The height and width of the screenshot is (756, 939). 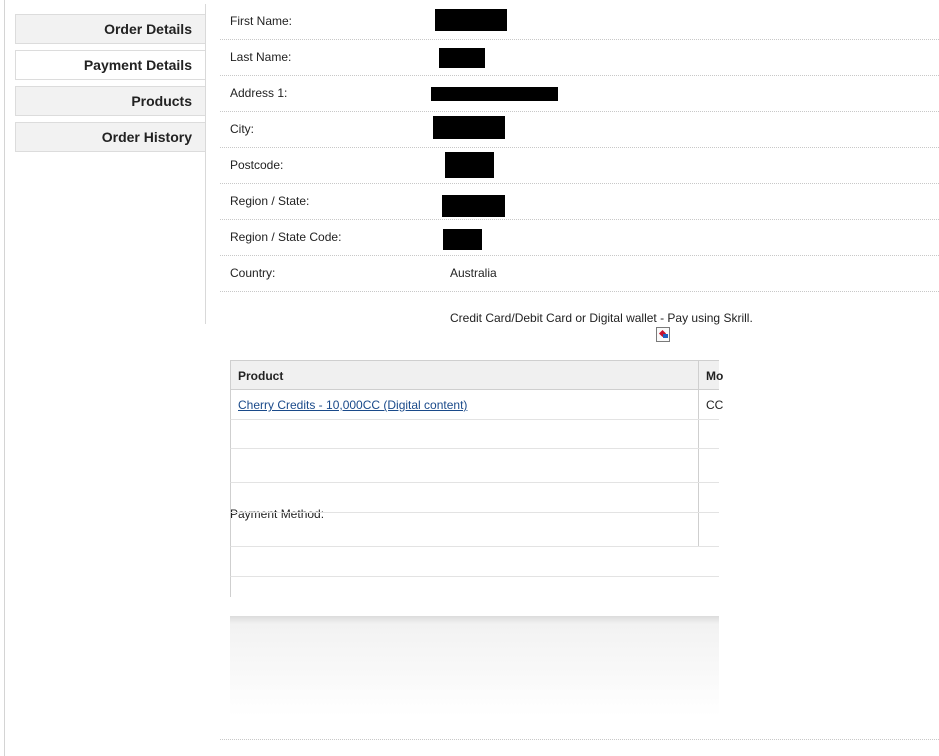 I want to click on field-value-country: Australia, so click(x=473, y=273).